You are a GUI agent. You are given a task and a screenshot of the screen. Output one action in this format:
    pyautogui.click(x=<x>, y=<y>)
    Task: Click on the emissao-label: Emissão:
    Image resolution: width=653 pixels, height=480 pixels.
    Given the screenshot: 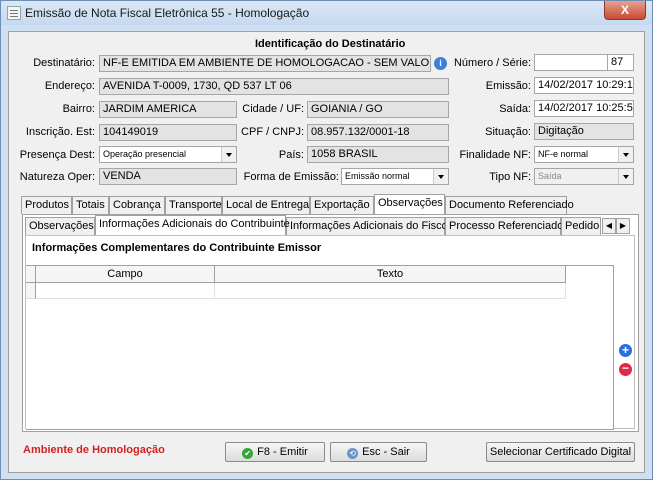 What is the action you would take?
    pyautogui.click(x=508, y=86)
    